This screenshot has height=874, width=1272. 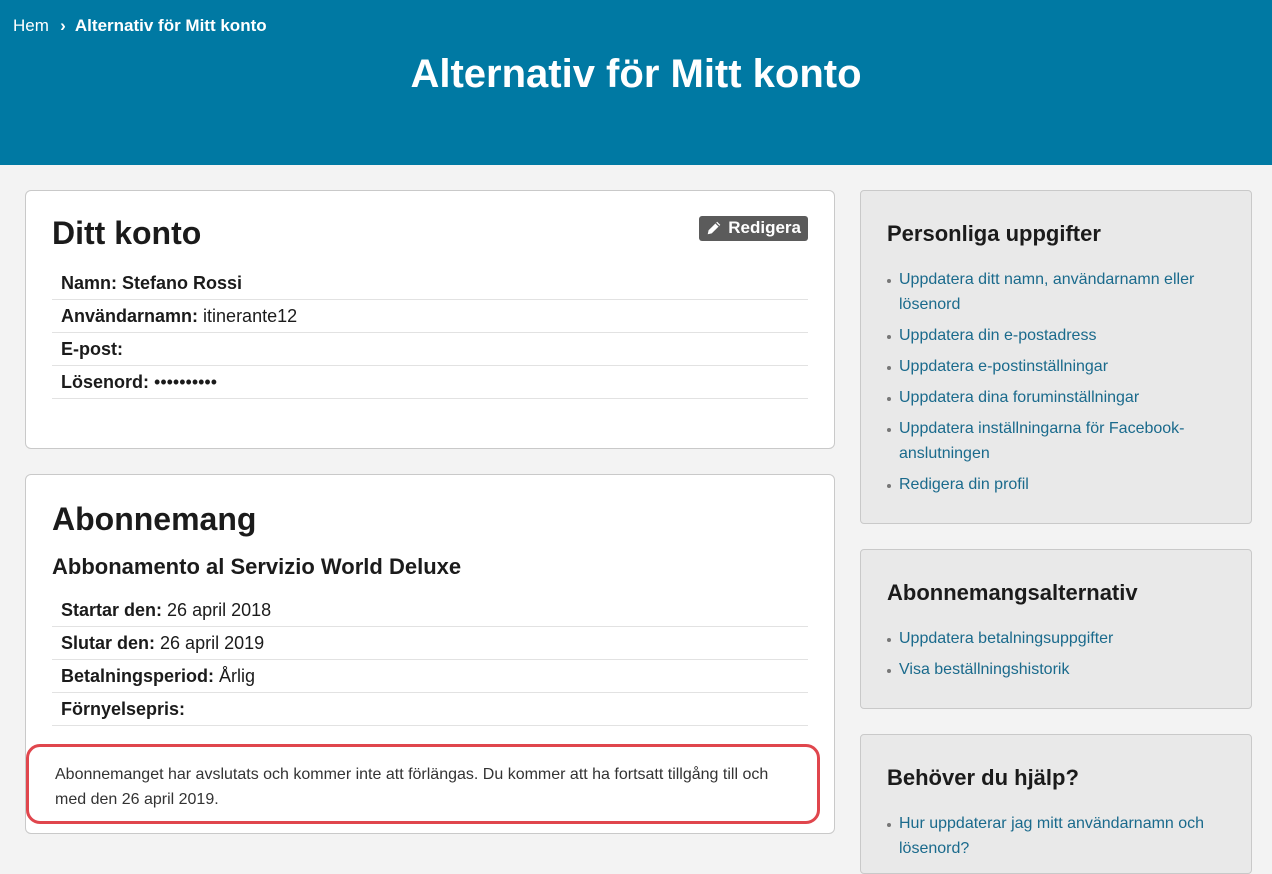 What do you see at coordinates (108, 643) in the screenshot?
I see `subscription-end-key: Slutar den:` at bounding box center [108, 643].